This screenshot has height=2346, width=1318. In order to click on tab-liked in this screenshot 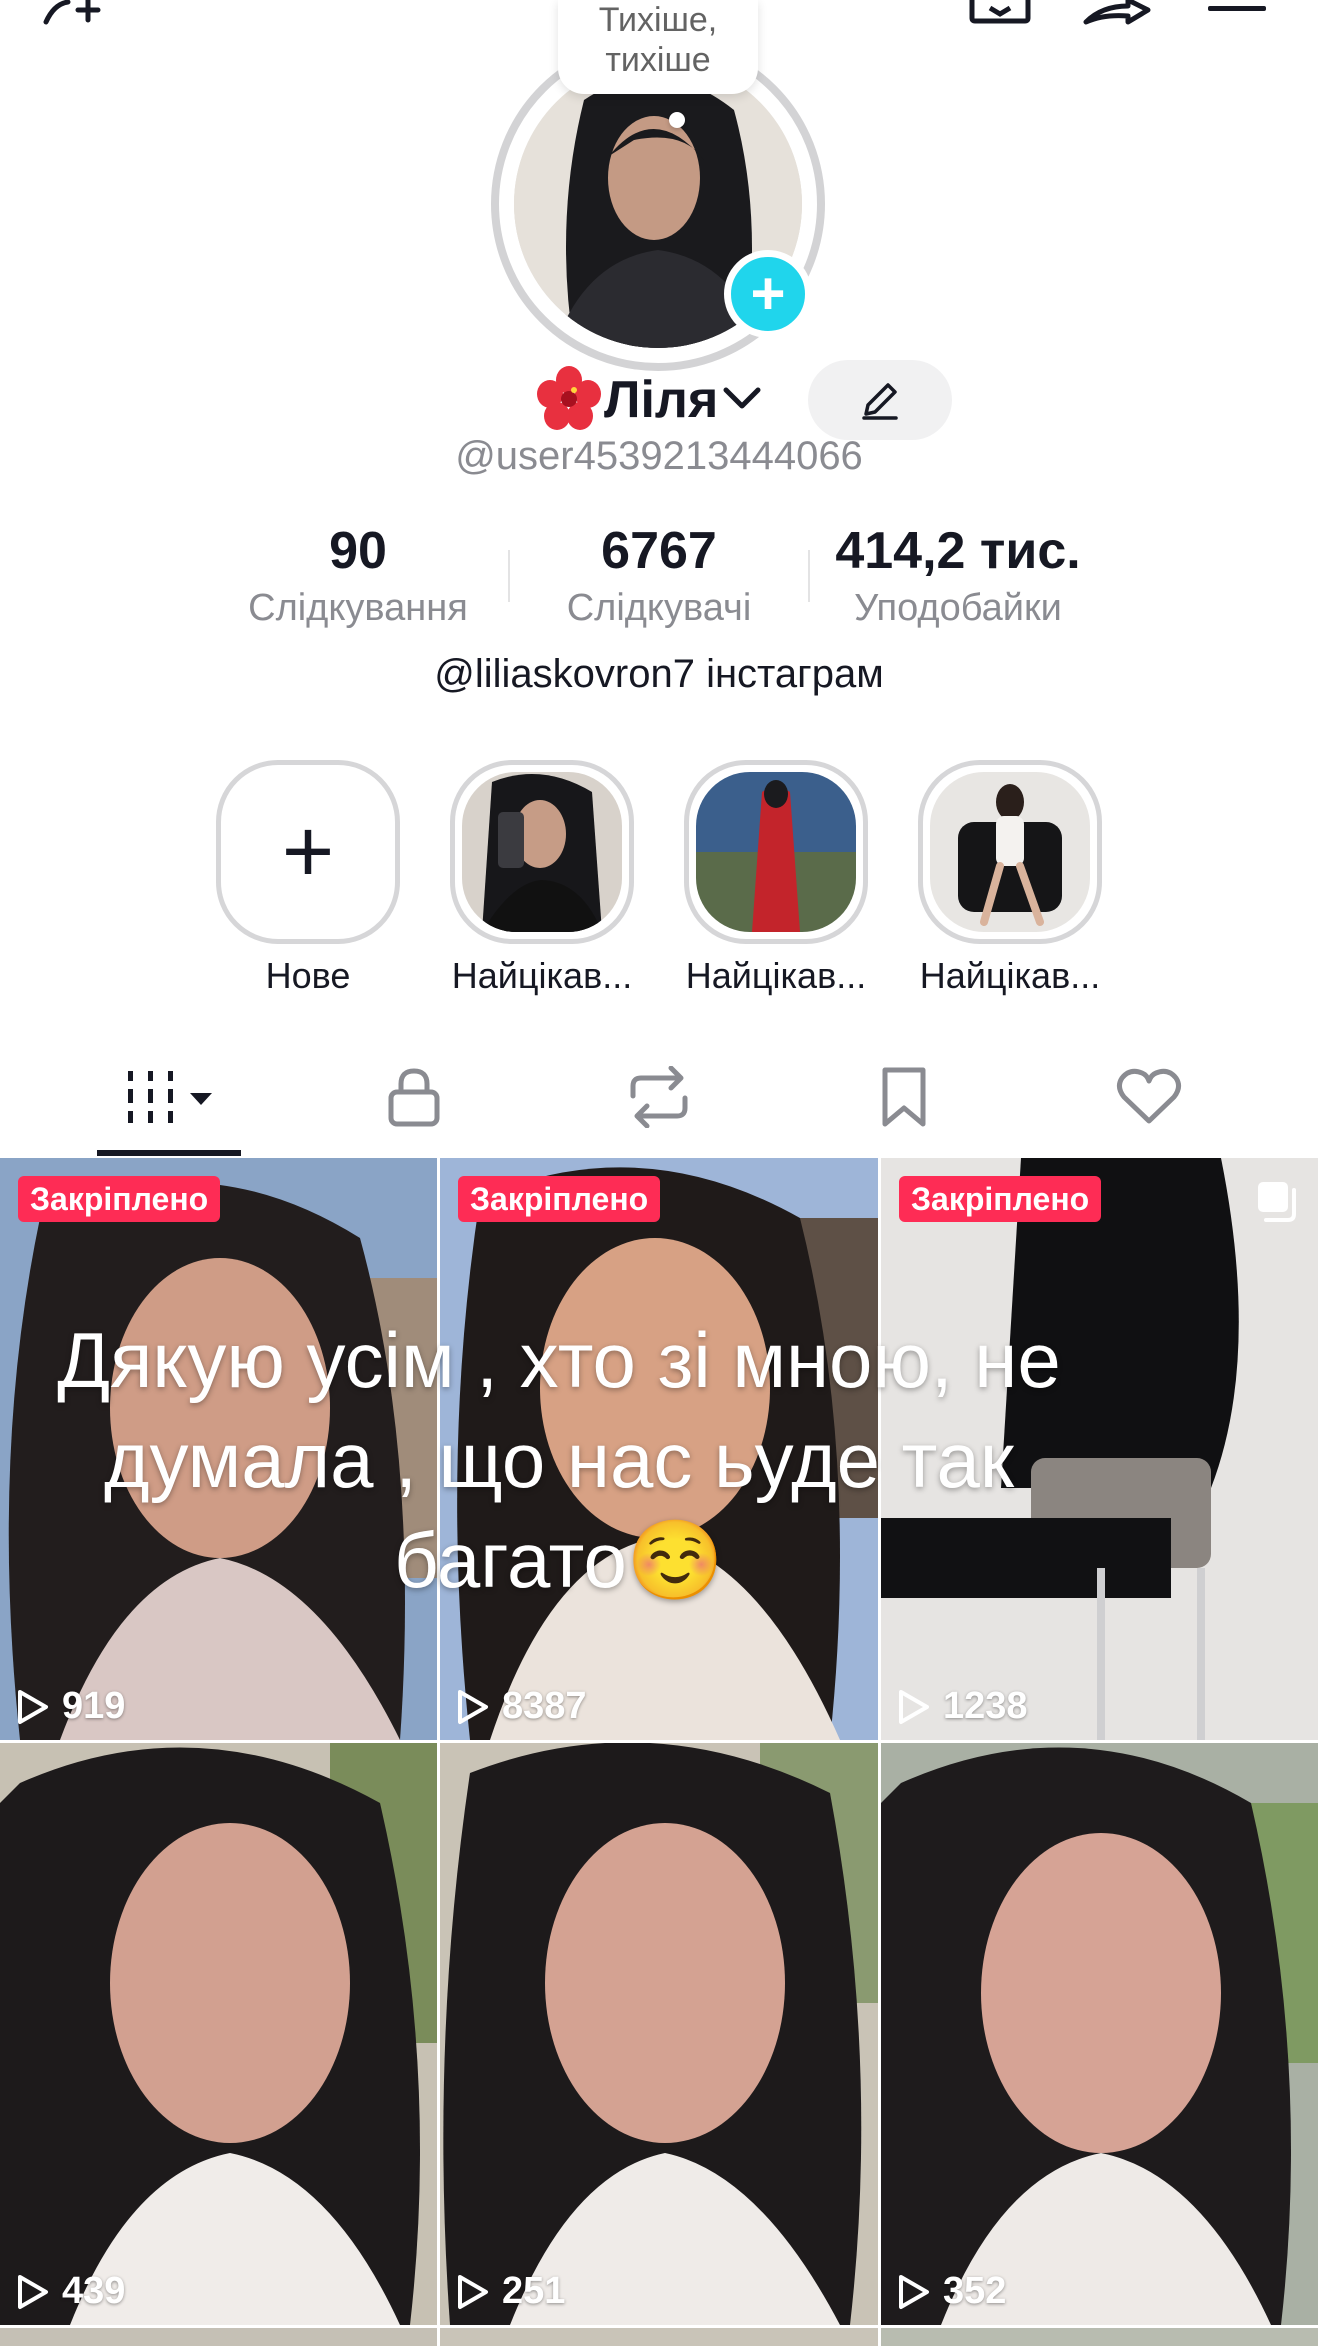, I will do `click(1149, 1097)`.